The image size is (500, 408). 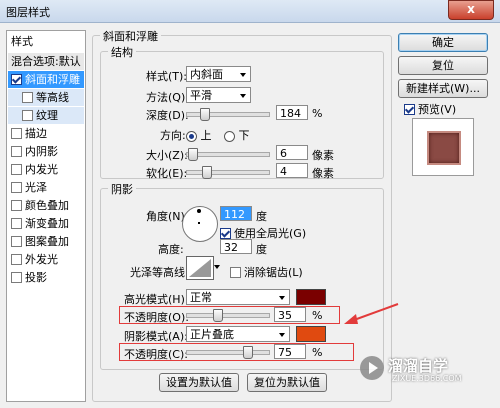 What do you see at coordinates (41, 259) in the screenshot?
I see `style-item-label: 外发光` at bounding box center [41, 259].